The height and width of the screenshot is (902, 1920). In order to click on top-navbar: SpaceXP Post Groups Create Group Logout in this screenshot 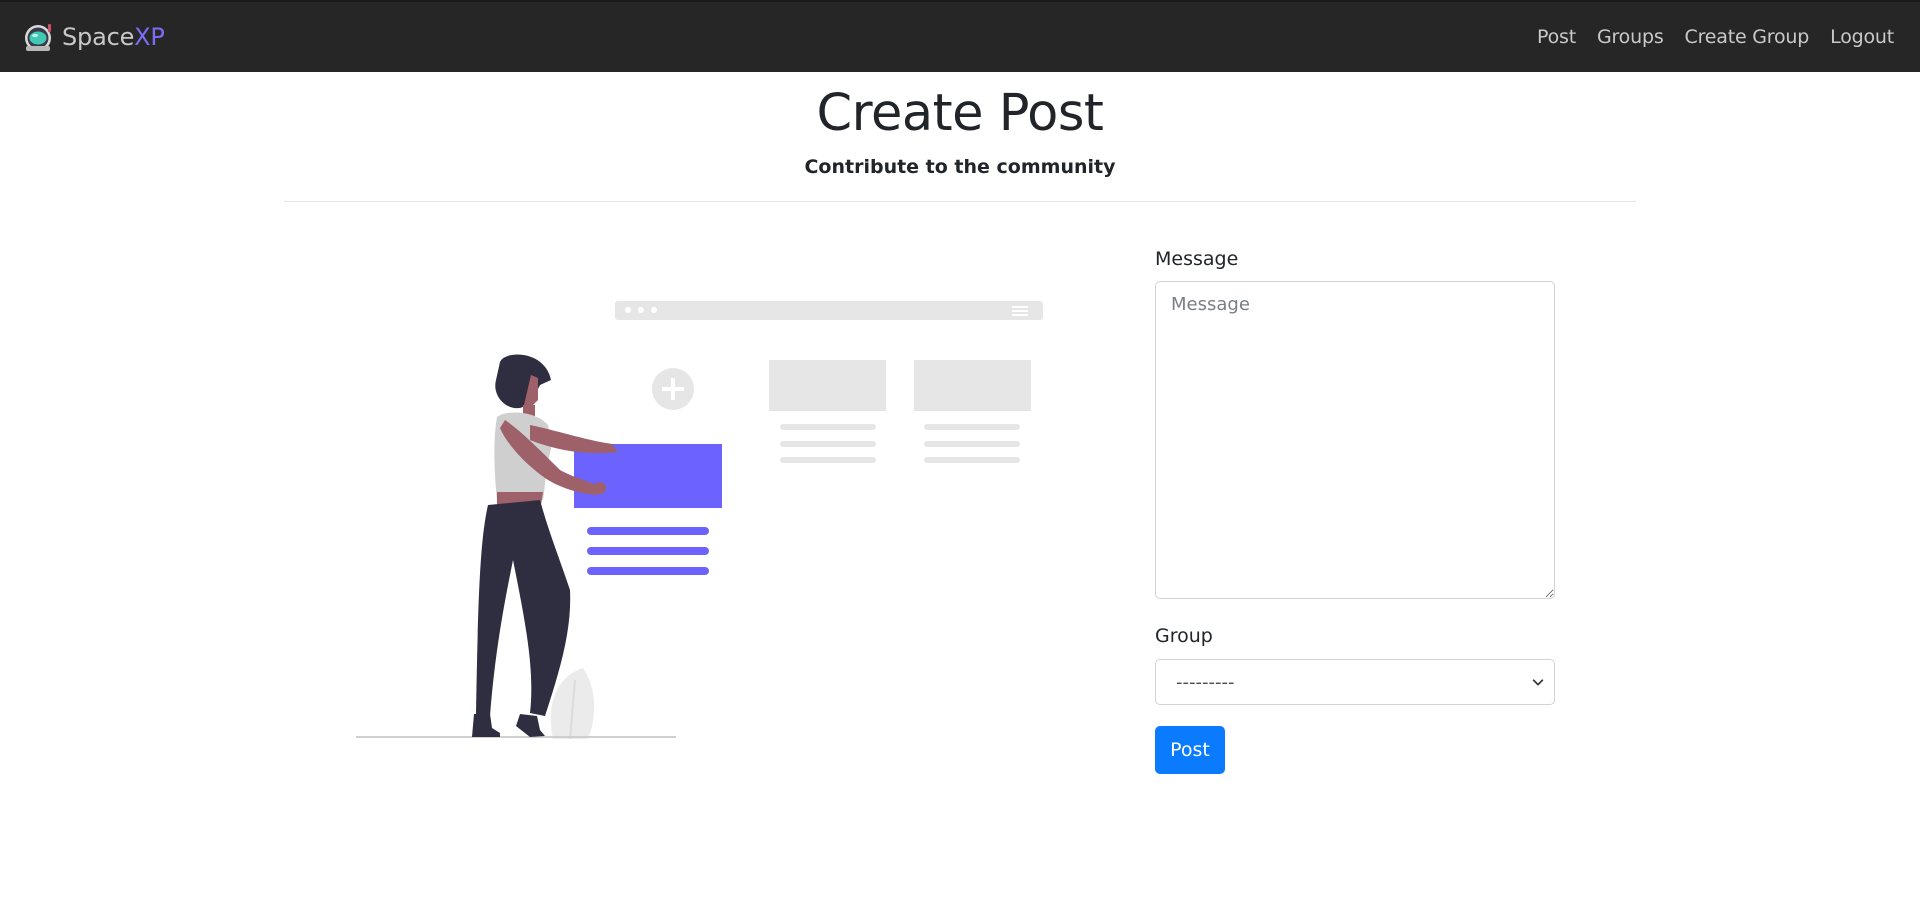, I will do `click(960, 36)`.